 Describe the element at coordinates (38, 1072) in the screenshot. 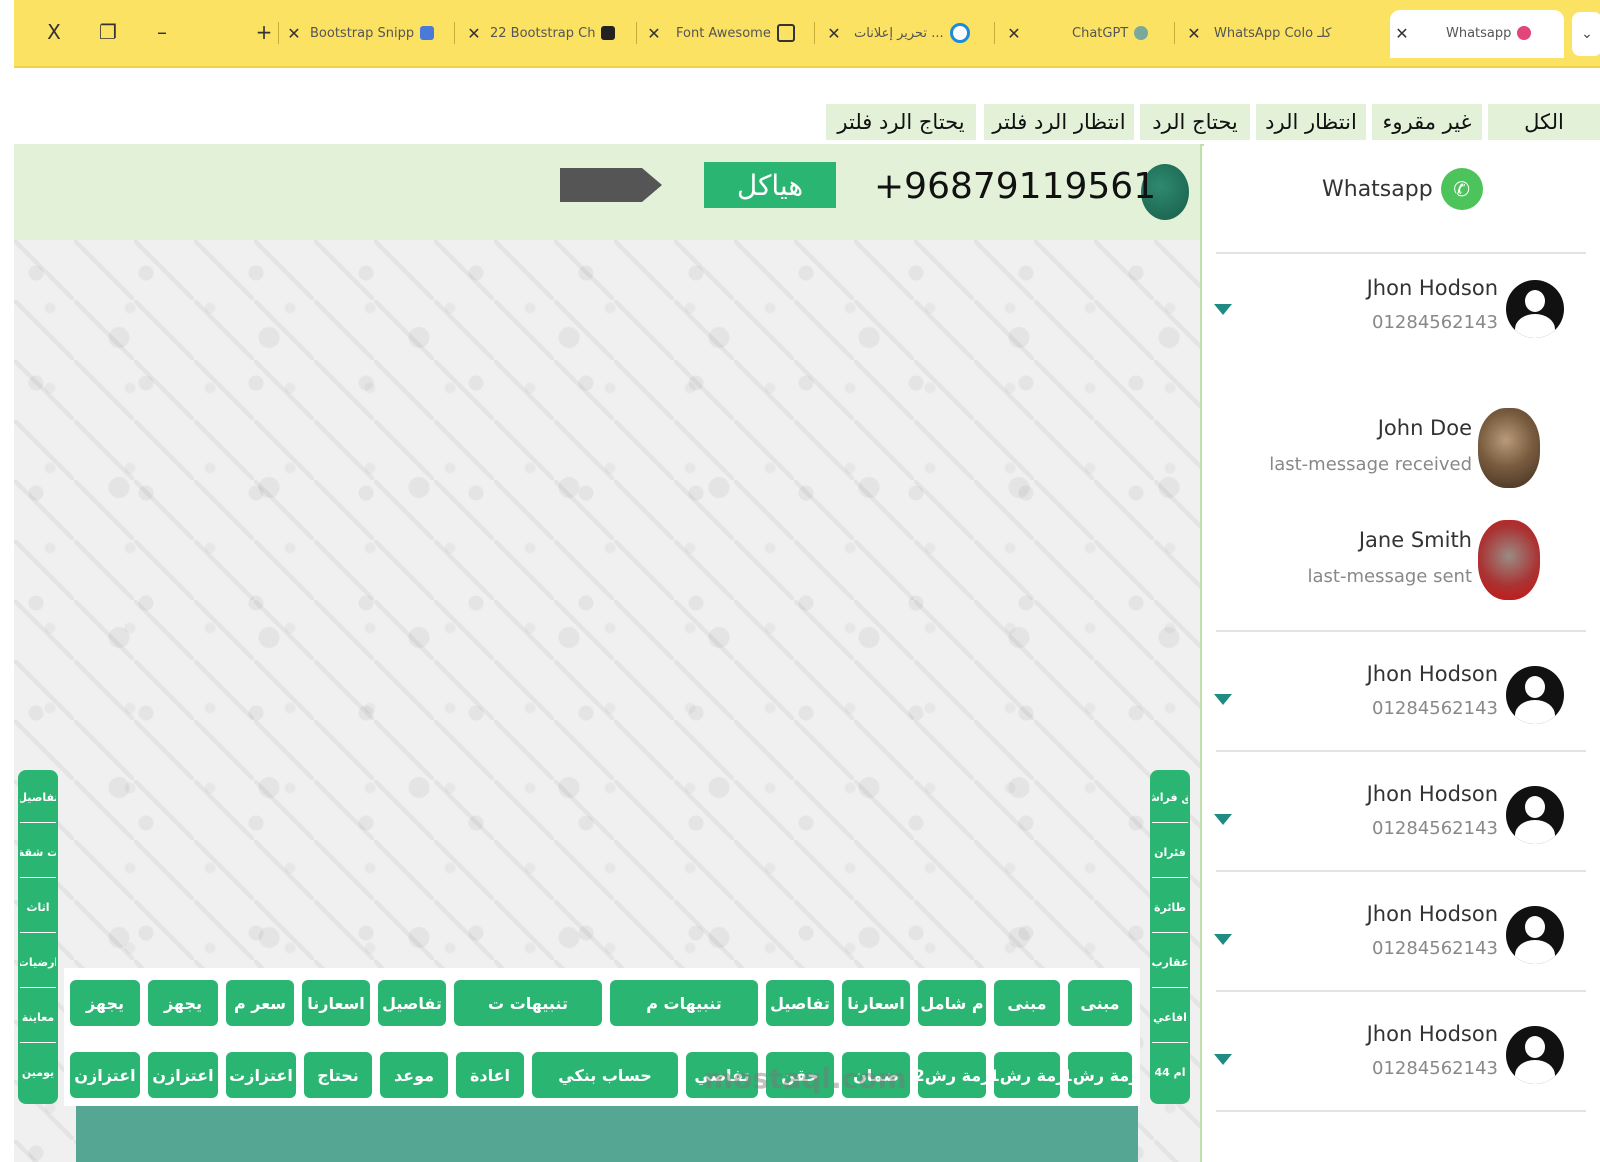

I see `rail-button: يومين` at that location.